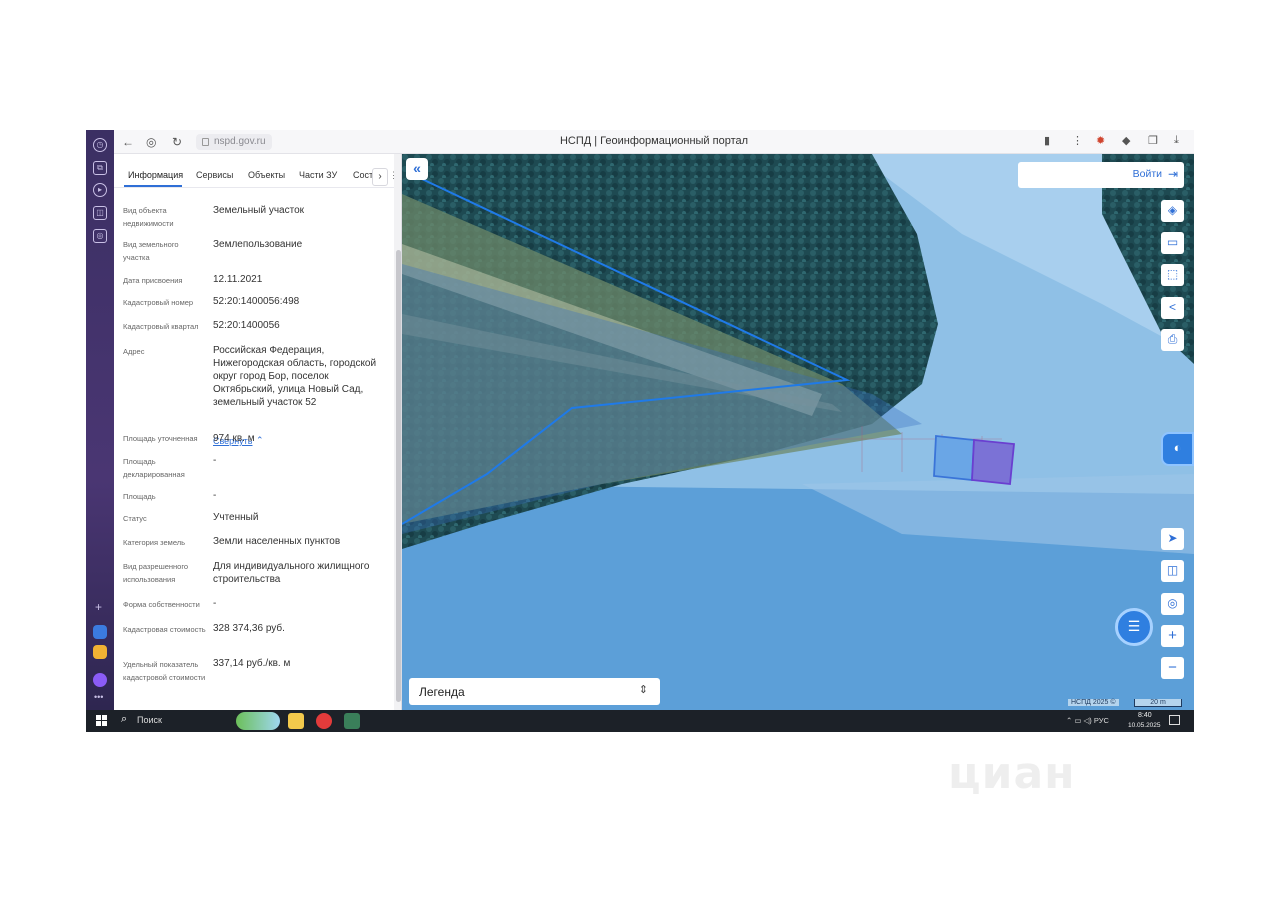 The width and height of the screenshot is (1280, 904). Describe the element at coordinates (100, 236) in the screenshot. I see `screenshot-icon: ◎` at that location.